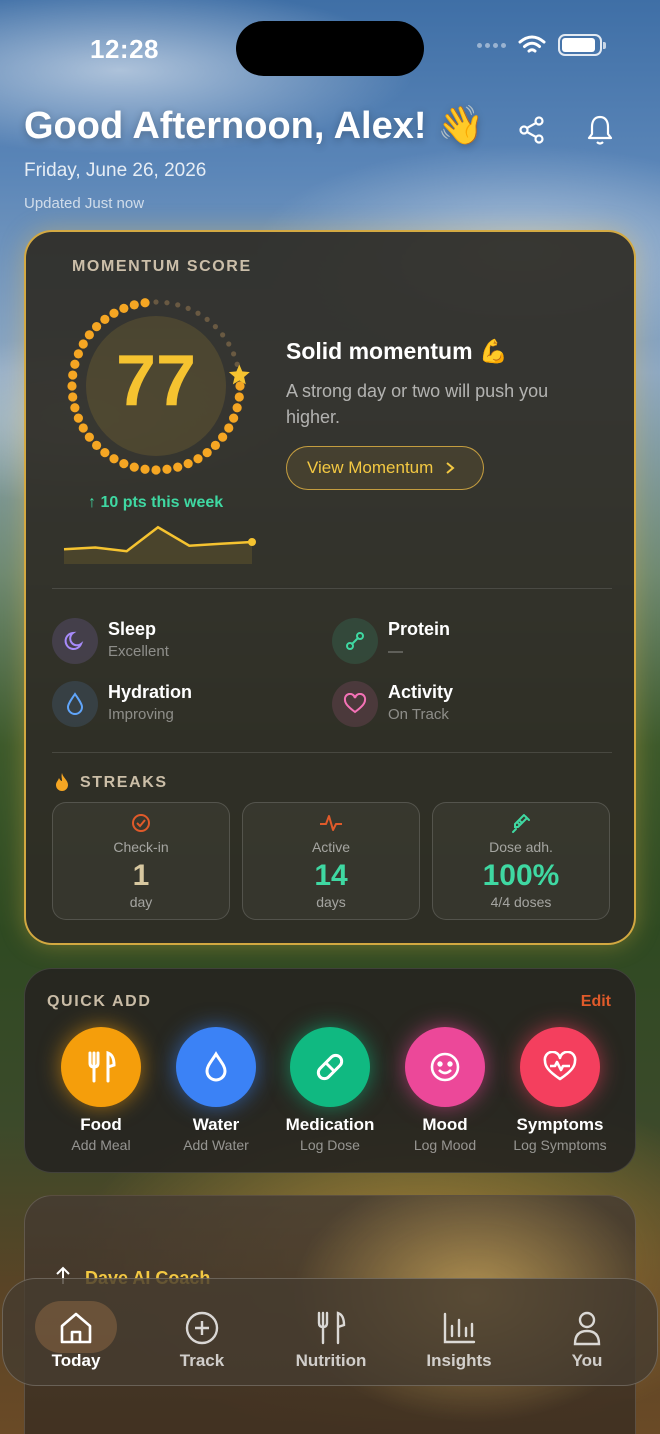 The width and height of the screenshot is (660, 1434). I want to click on tab-nutrition: Nutrition, so click(331, 1333).